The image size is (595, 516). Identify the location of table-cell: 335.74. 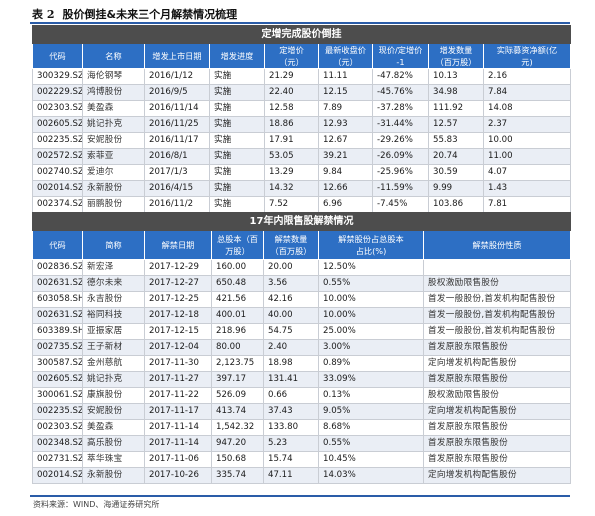
(237, 475).